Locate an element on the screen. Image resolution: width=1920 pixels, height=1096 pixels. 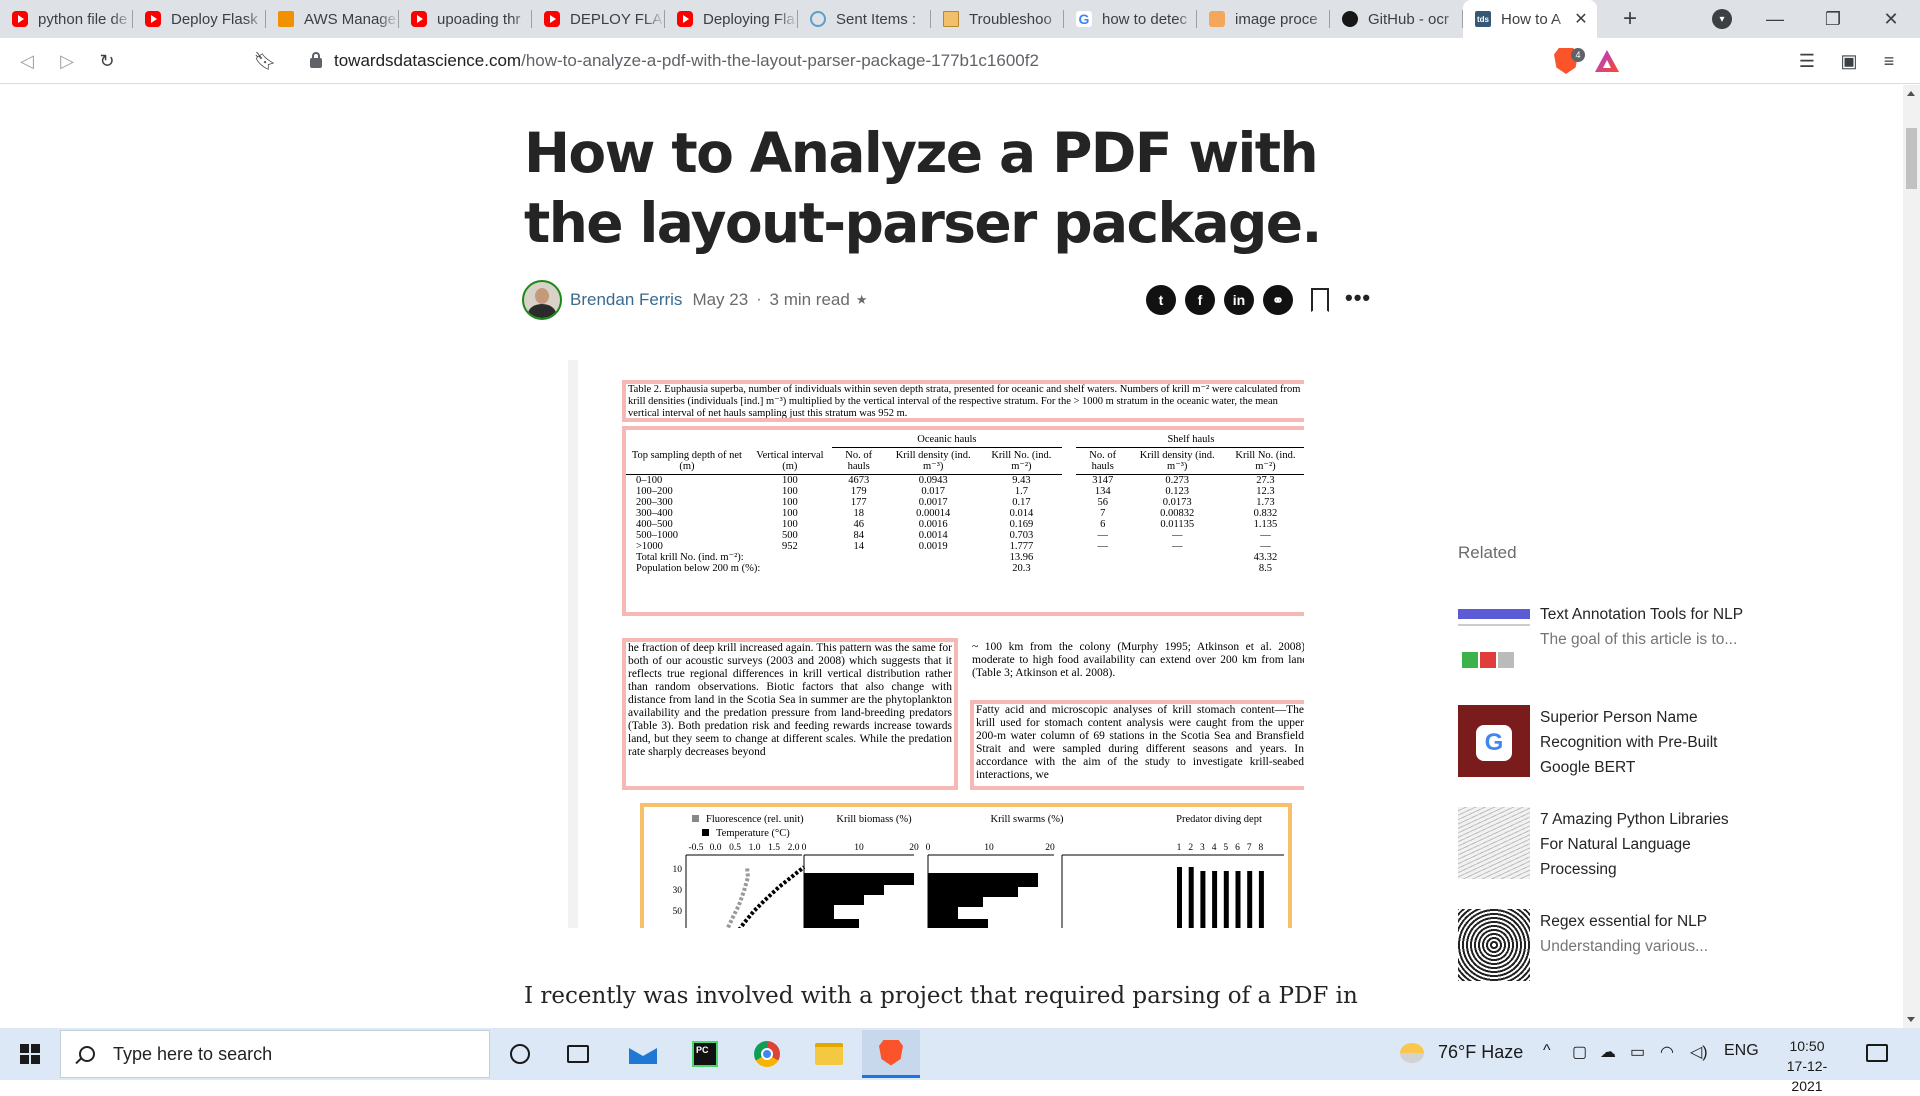
table-cell: 0.01135 is located at coordinates (1177, 524).